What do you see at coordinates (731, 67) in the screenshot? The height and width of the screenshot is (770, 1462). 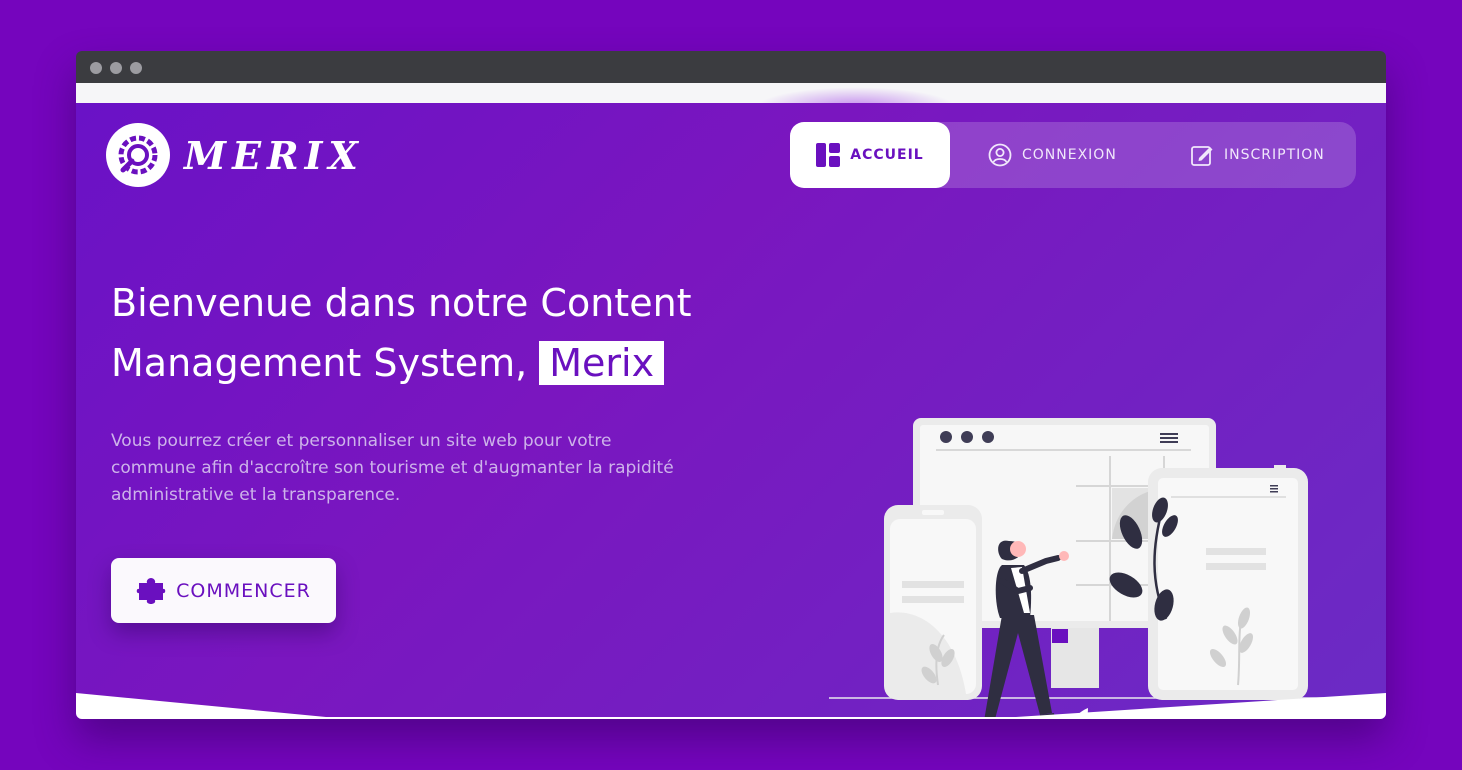 I see `window-titlebar` at bounding box center [731, 67].